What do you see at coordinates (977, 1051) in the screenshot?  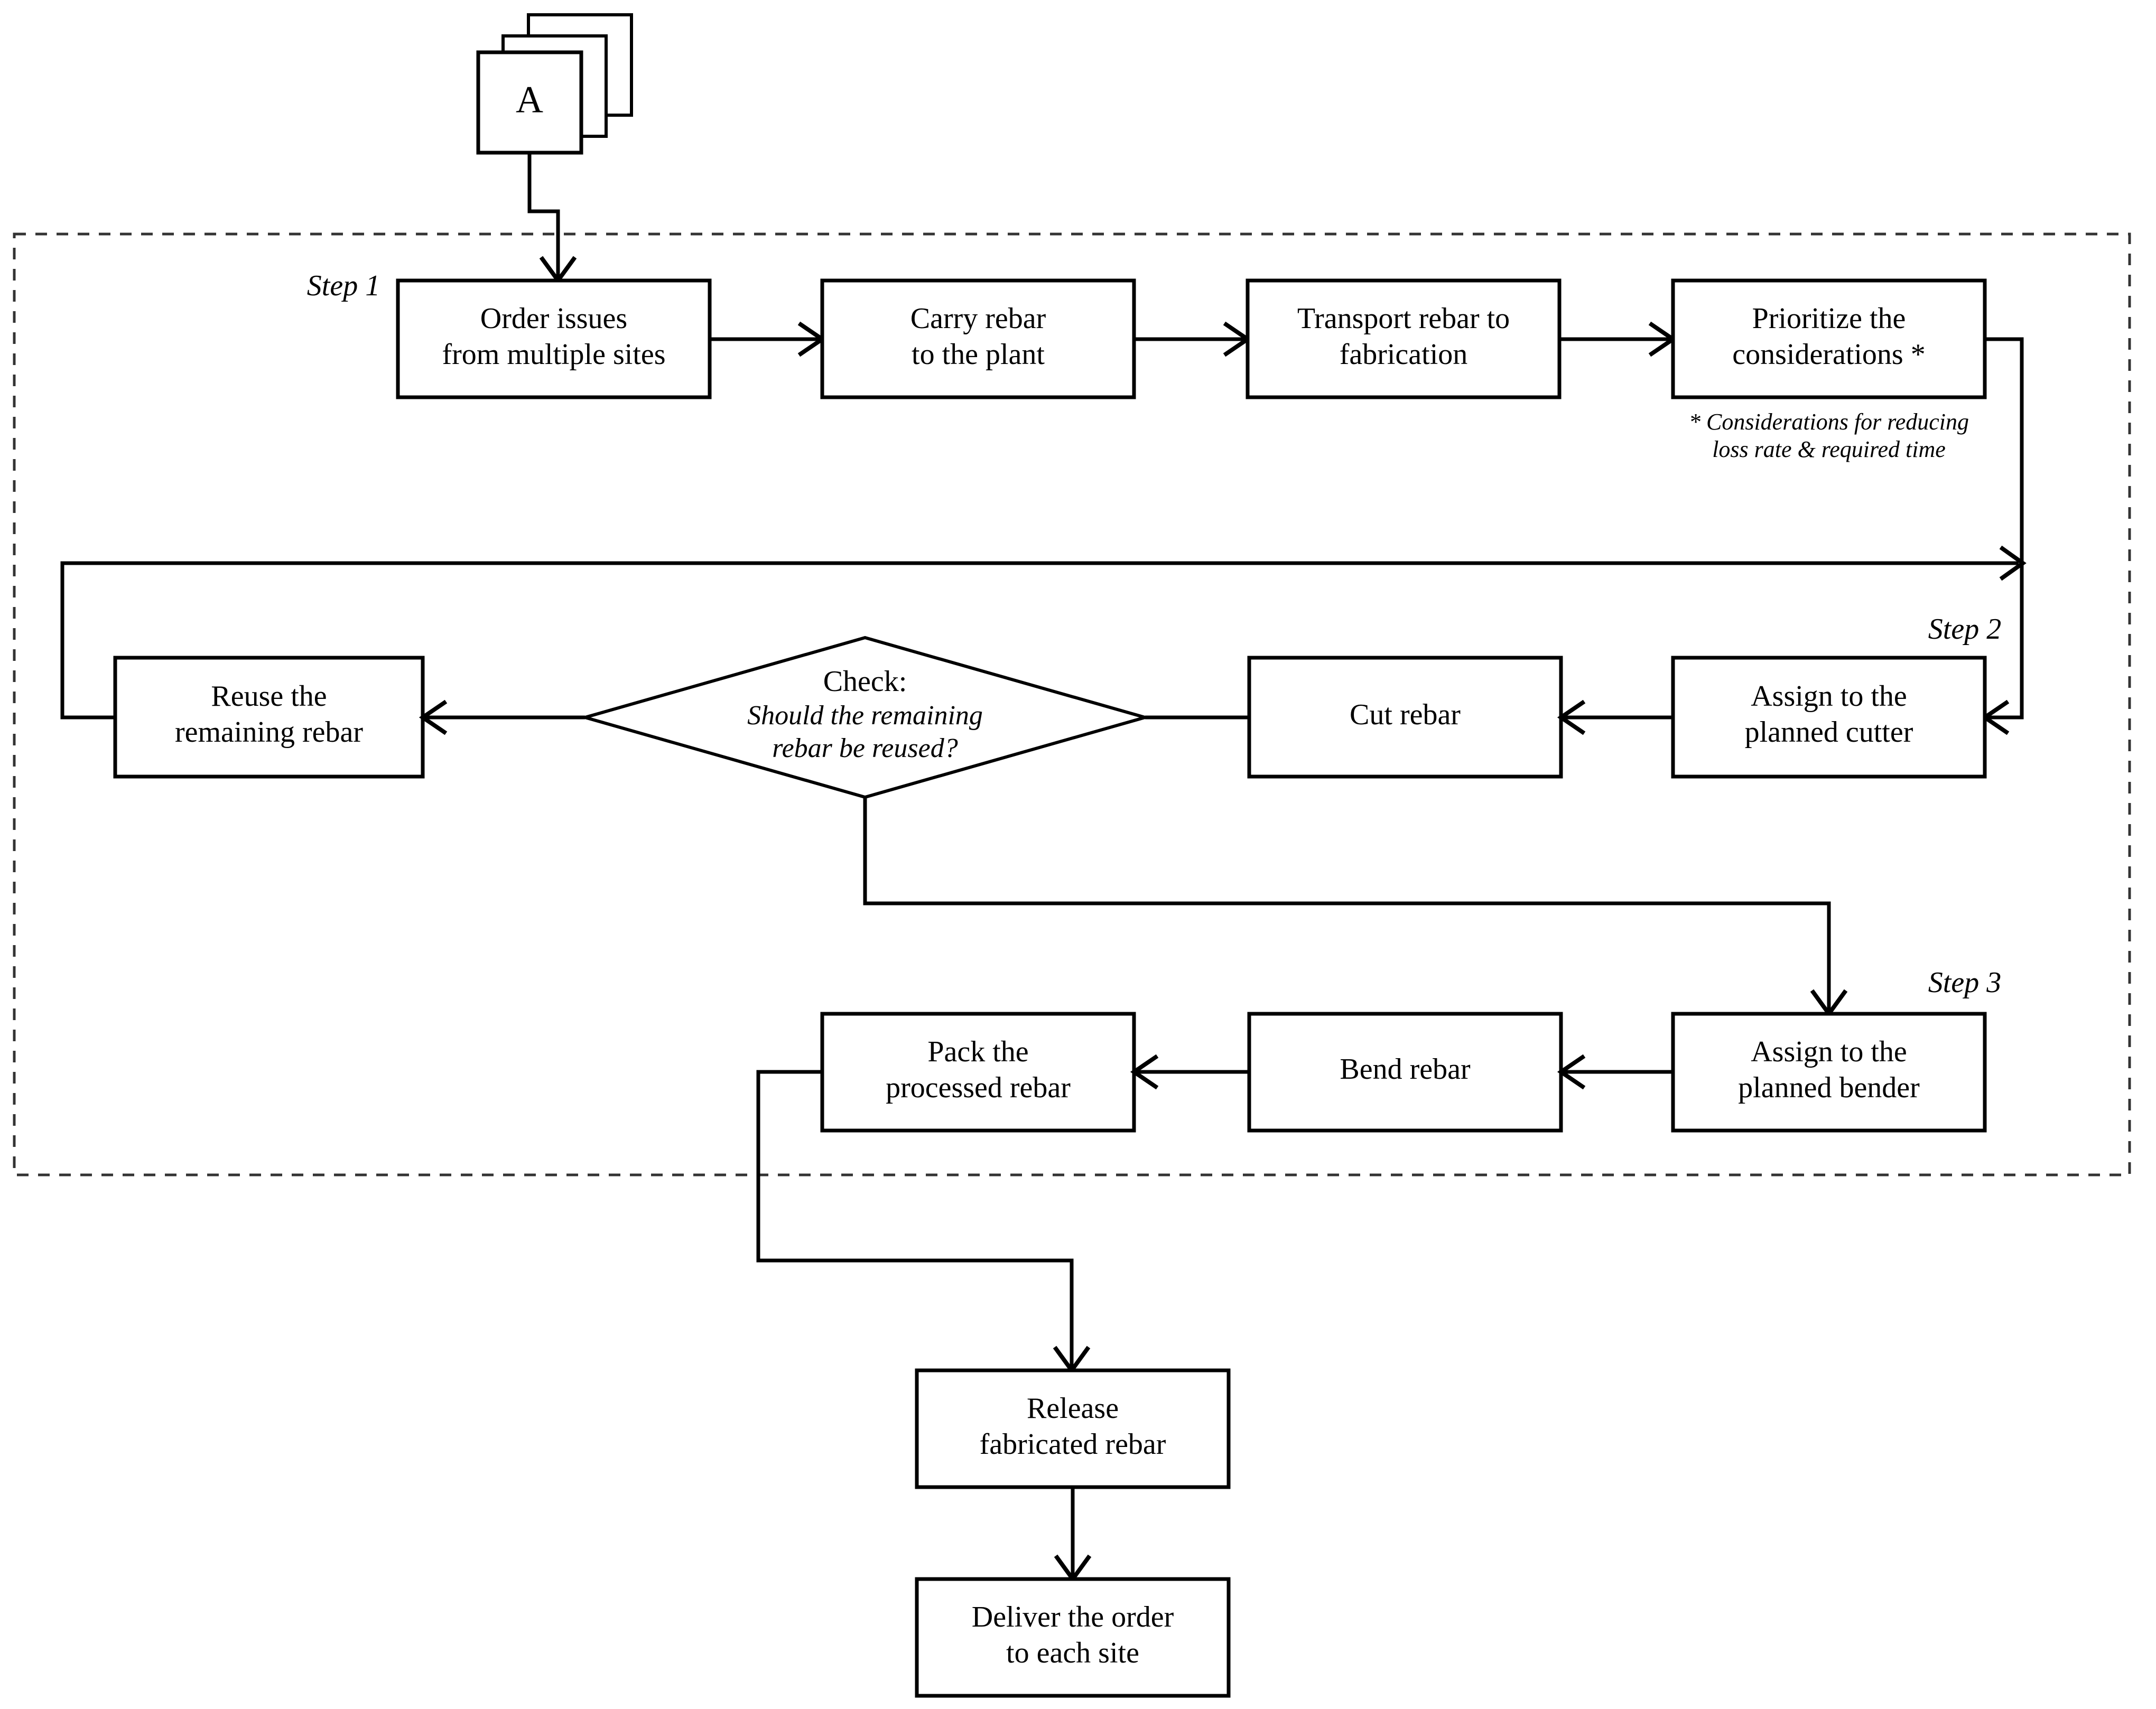 I see `node-pack-rebar-line1: Pack the` at bounding box center [977, 1051].